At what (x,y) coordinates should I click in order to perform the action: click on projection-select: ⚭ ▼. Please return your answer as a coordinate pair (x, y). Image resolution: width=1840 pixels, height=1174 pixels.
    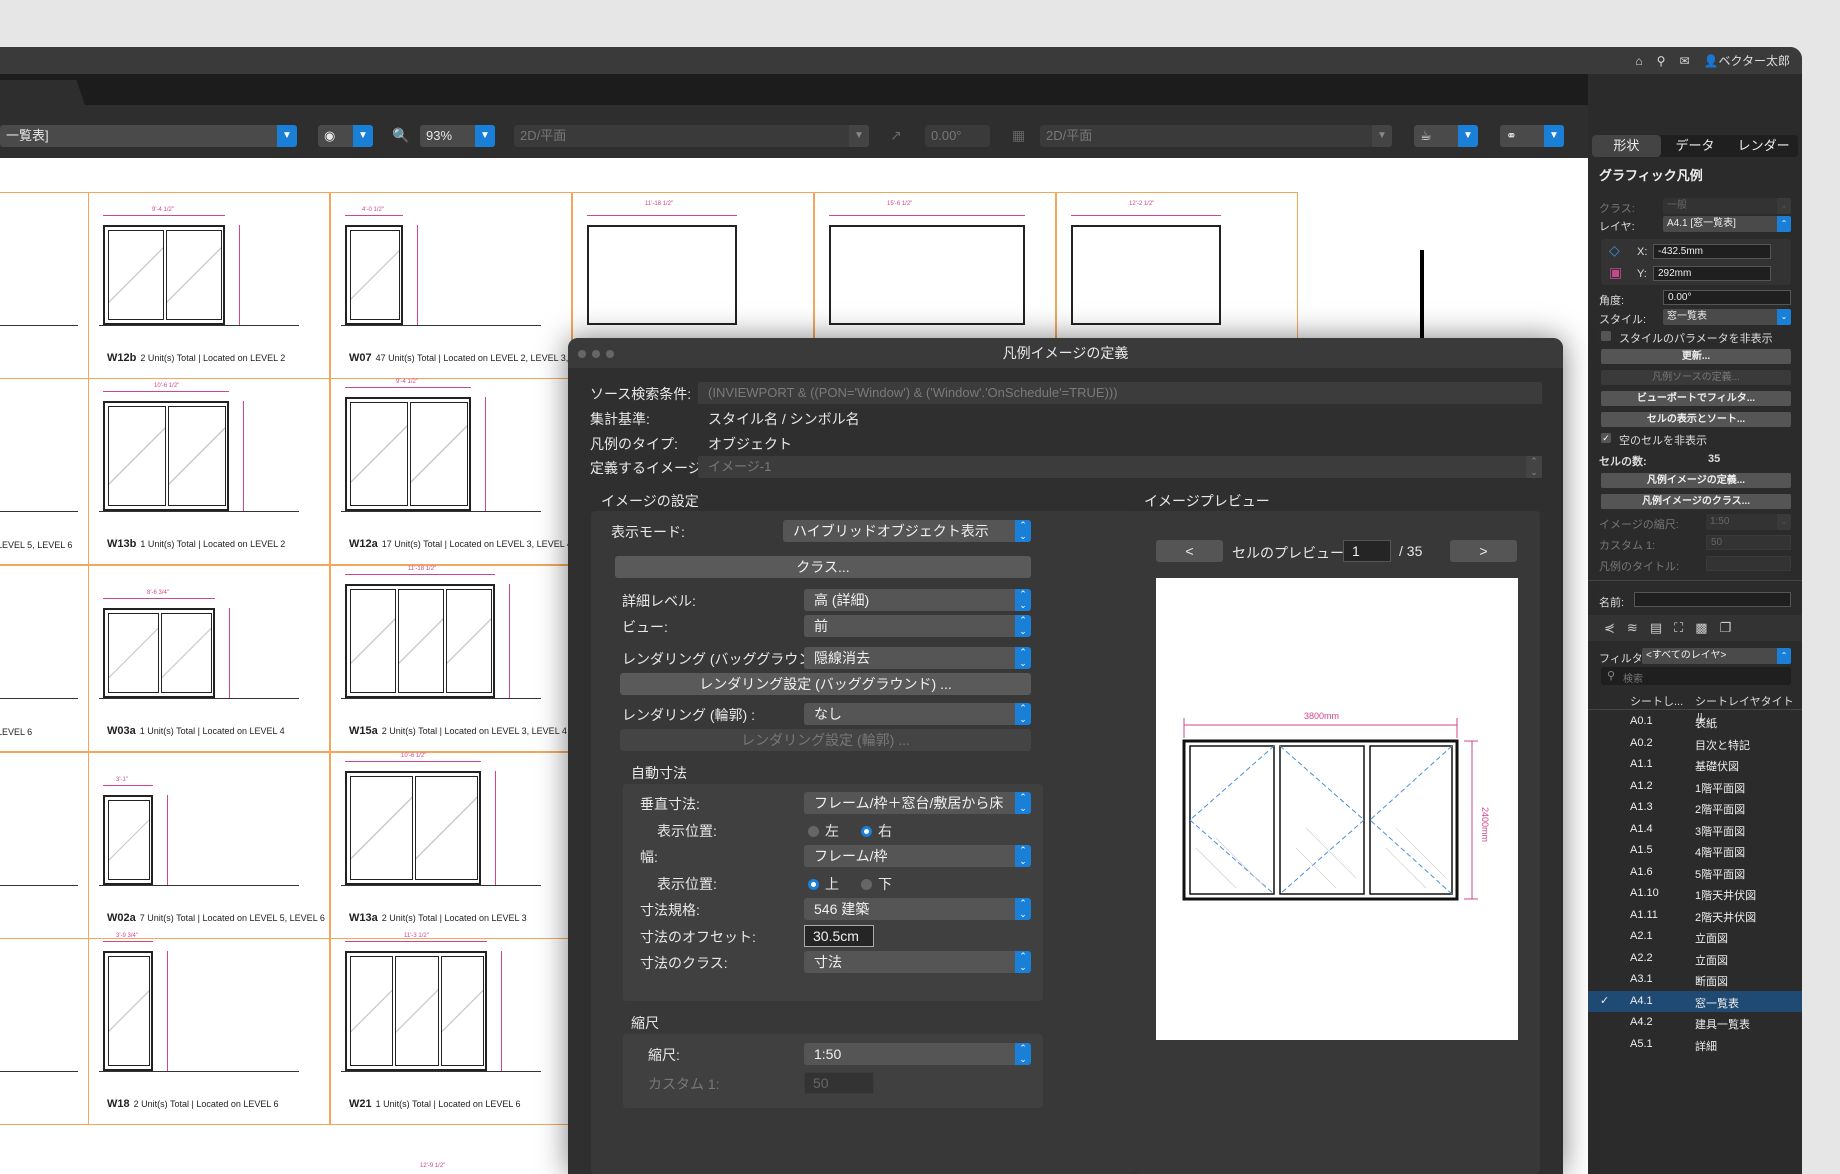
    Looking at the image, I should click on (1532, 136).